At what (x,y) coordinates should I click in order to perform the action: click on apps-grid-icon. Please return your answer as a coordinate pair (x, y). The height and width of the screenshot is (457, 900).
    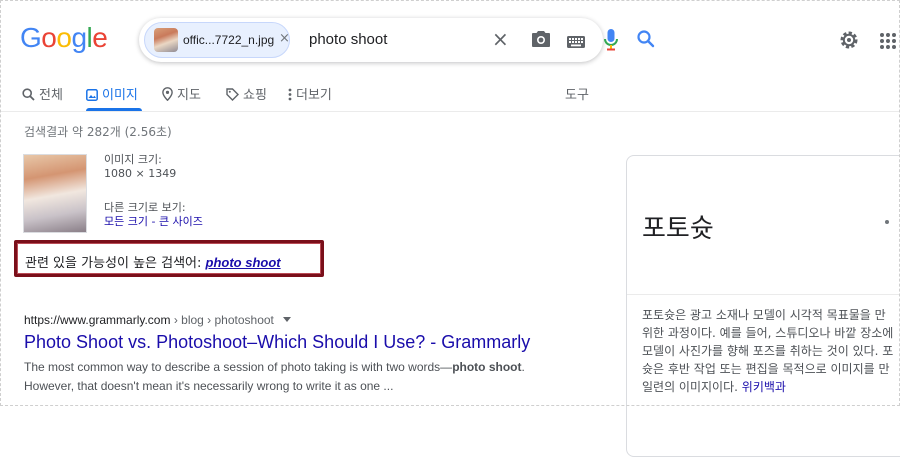
    Looking at the image, I should click on (888, 43).